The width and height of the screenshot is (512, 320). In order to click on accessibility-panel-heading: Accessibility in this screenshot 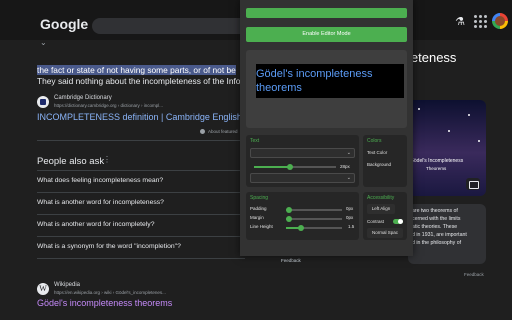, I will do `click(381, 198)`.